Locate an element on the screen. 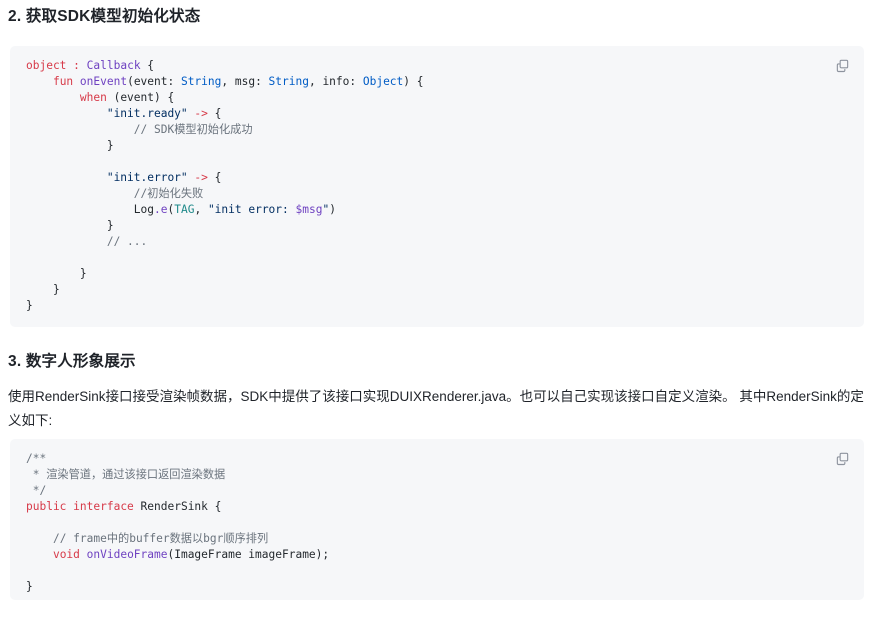 The width and height of the screenshot is (874, 619). code-token: "init.error" is located at coordinates (147, 177).